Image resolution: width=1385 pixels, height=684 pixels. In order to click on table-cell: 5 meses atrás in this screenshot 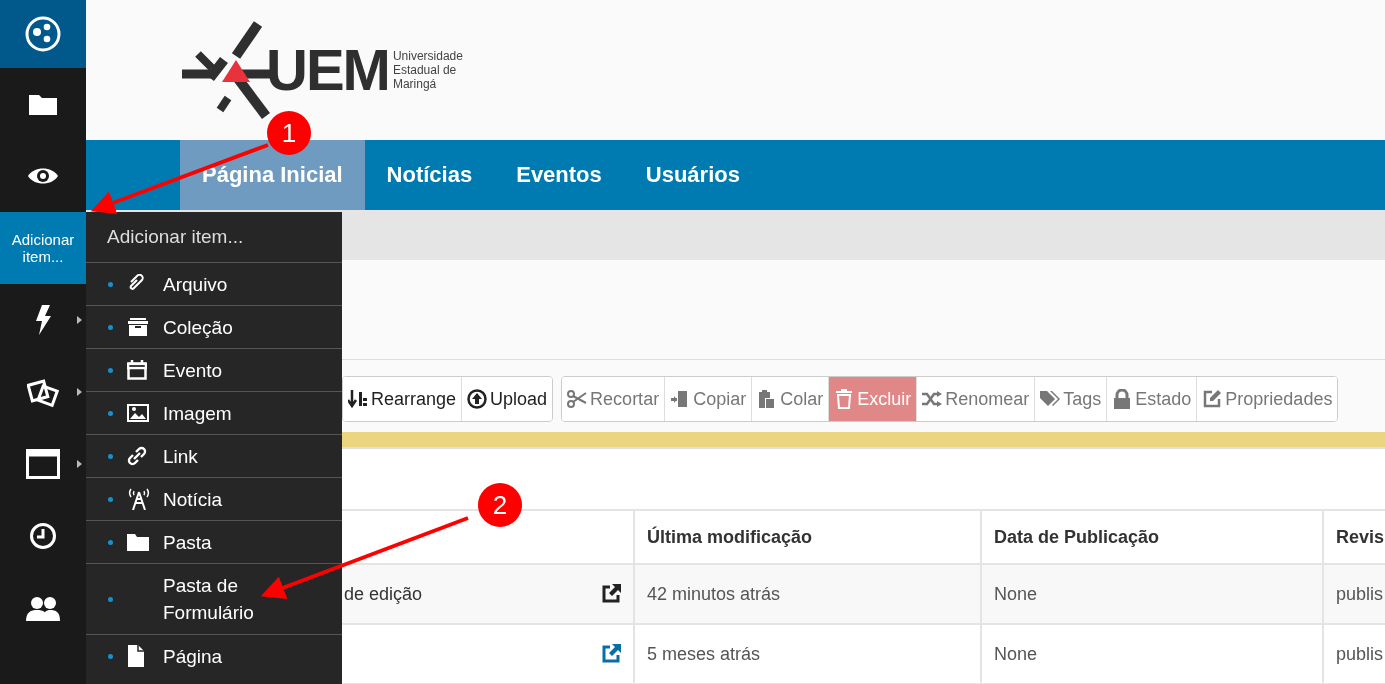, I will do `click(807, 654)`.